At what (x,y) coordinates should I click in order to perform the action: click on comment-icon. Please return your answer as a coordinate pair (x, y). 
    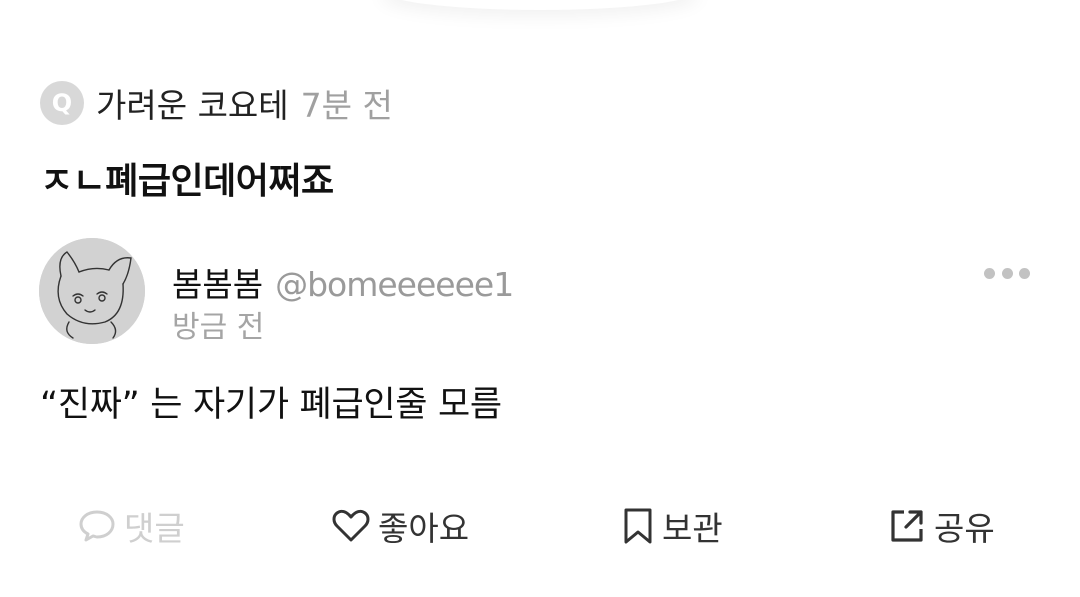
    Looking at the image, I should click on (97, 526).